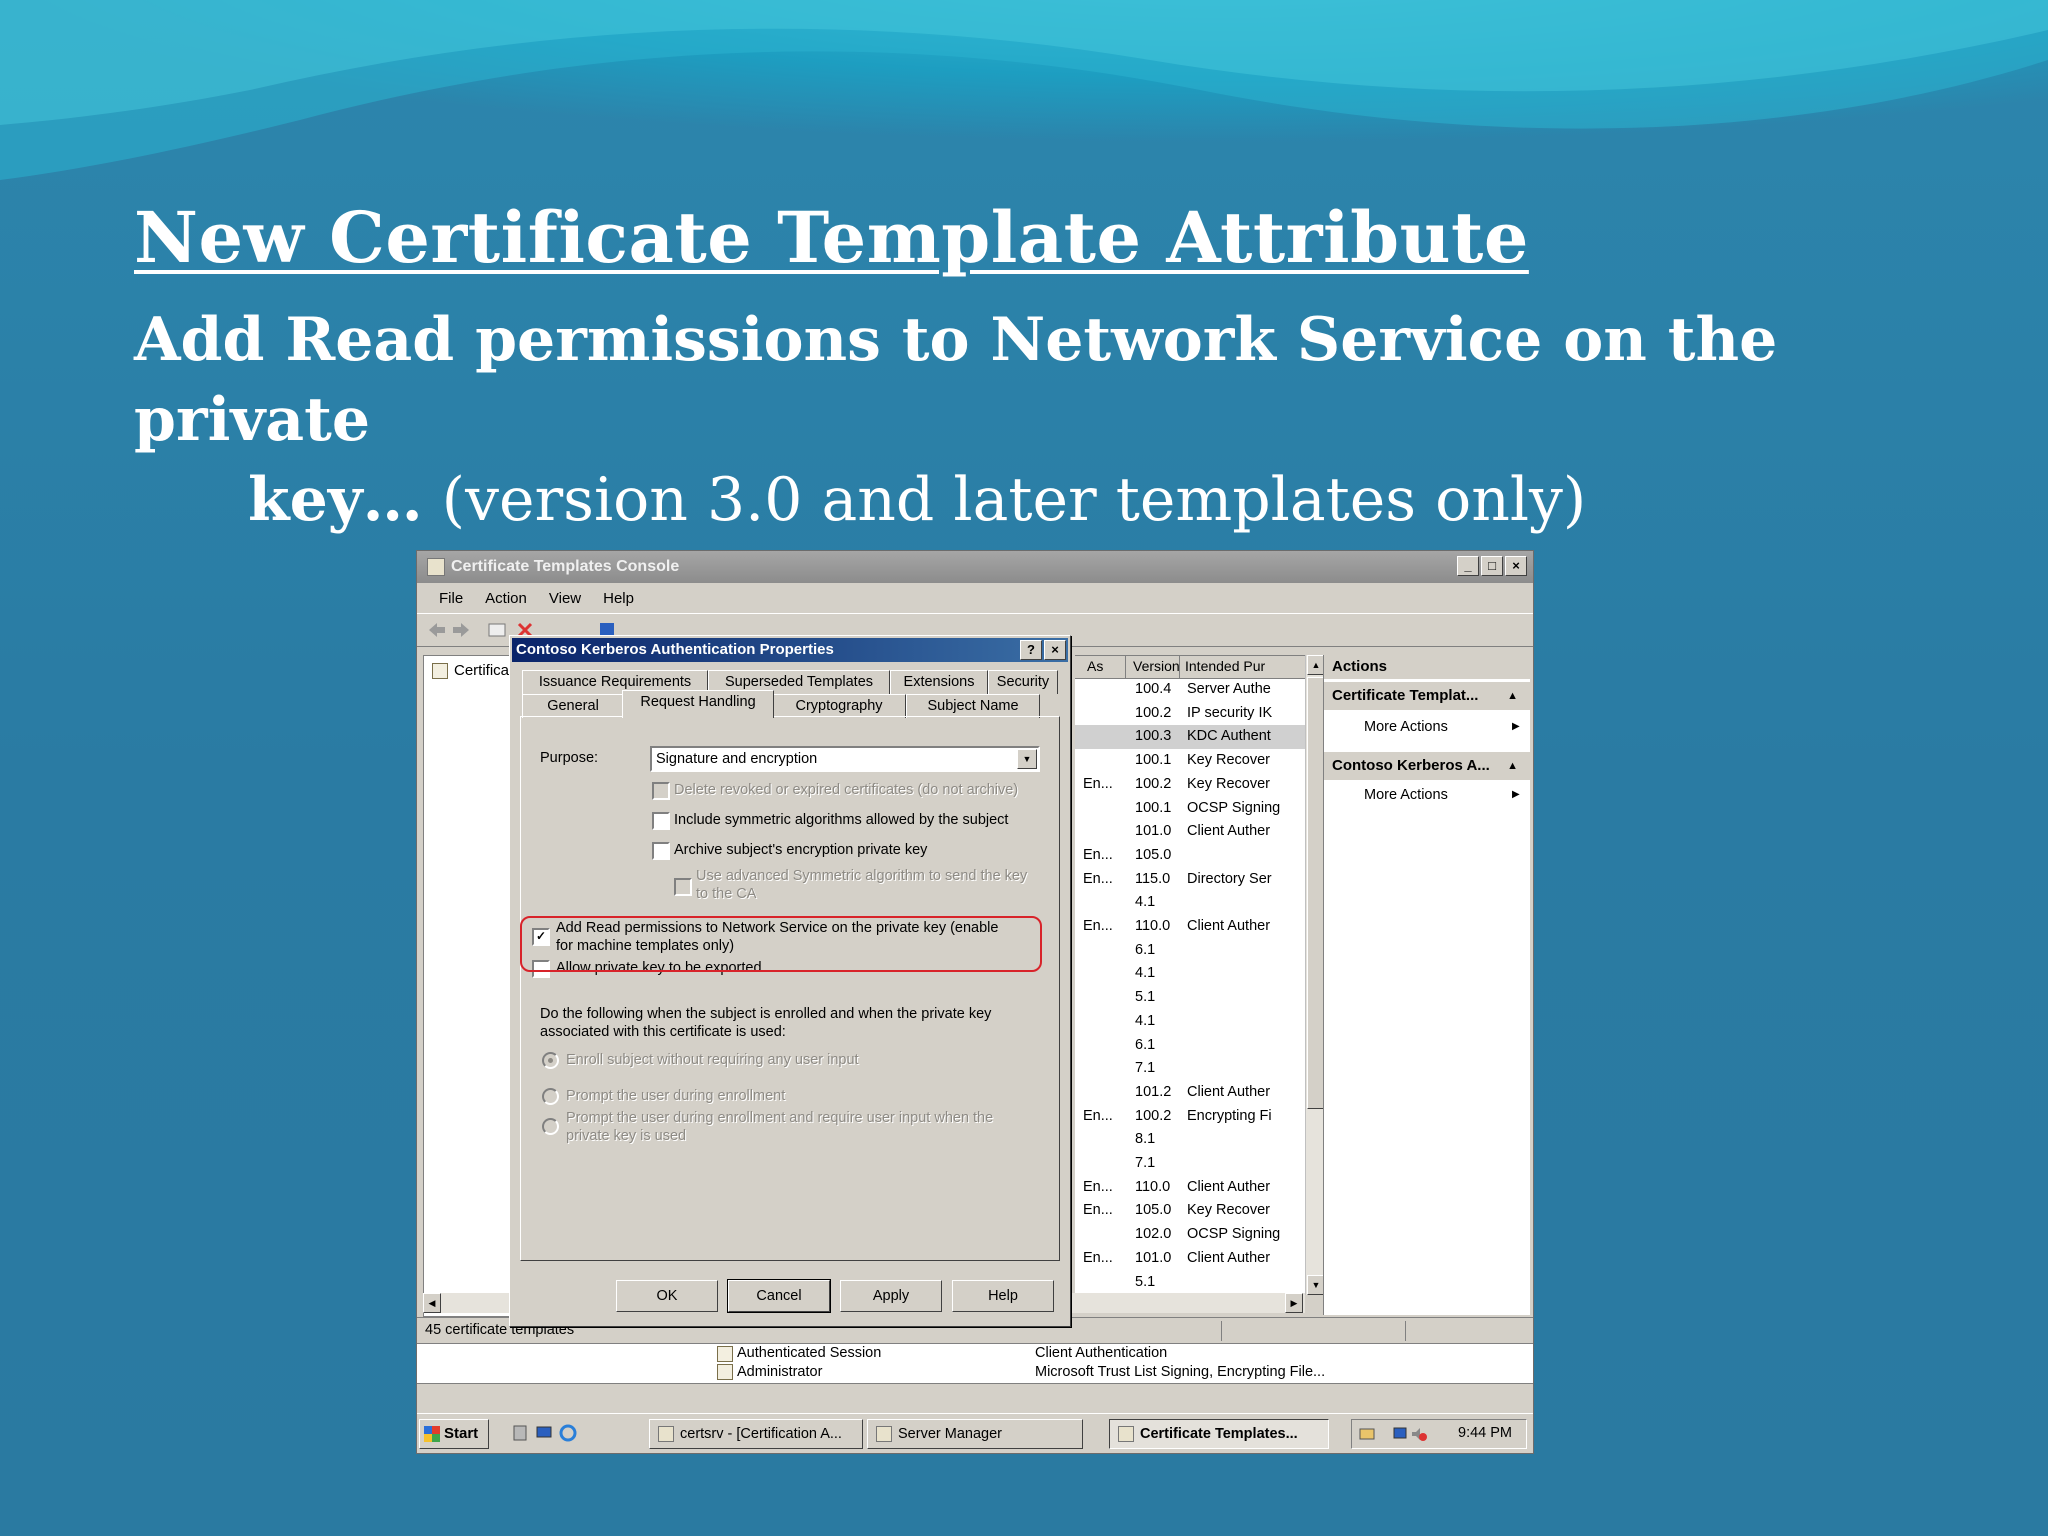  Describe the element at coordinates (1229, 1210) in the screenshot. I see `cell-intended-purpose: Key Recover` at that location.